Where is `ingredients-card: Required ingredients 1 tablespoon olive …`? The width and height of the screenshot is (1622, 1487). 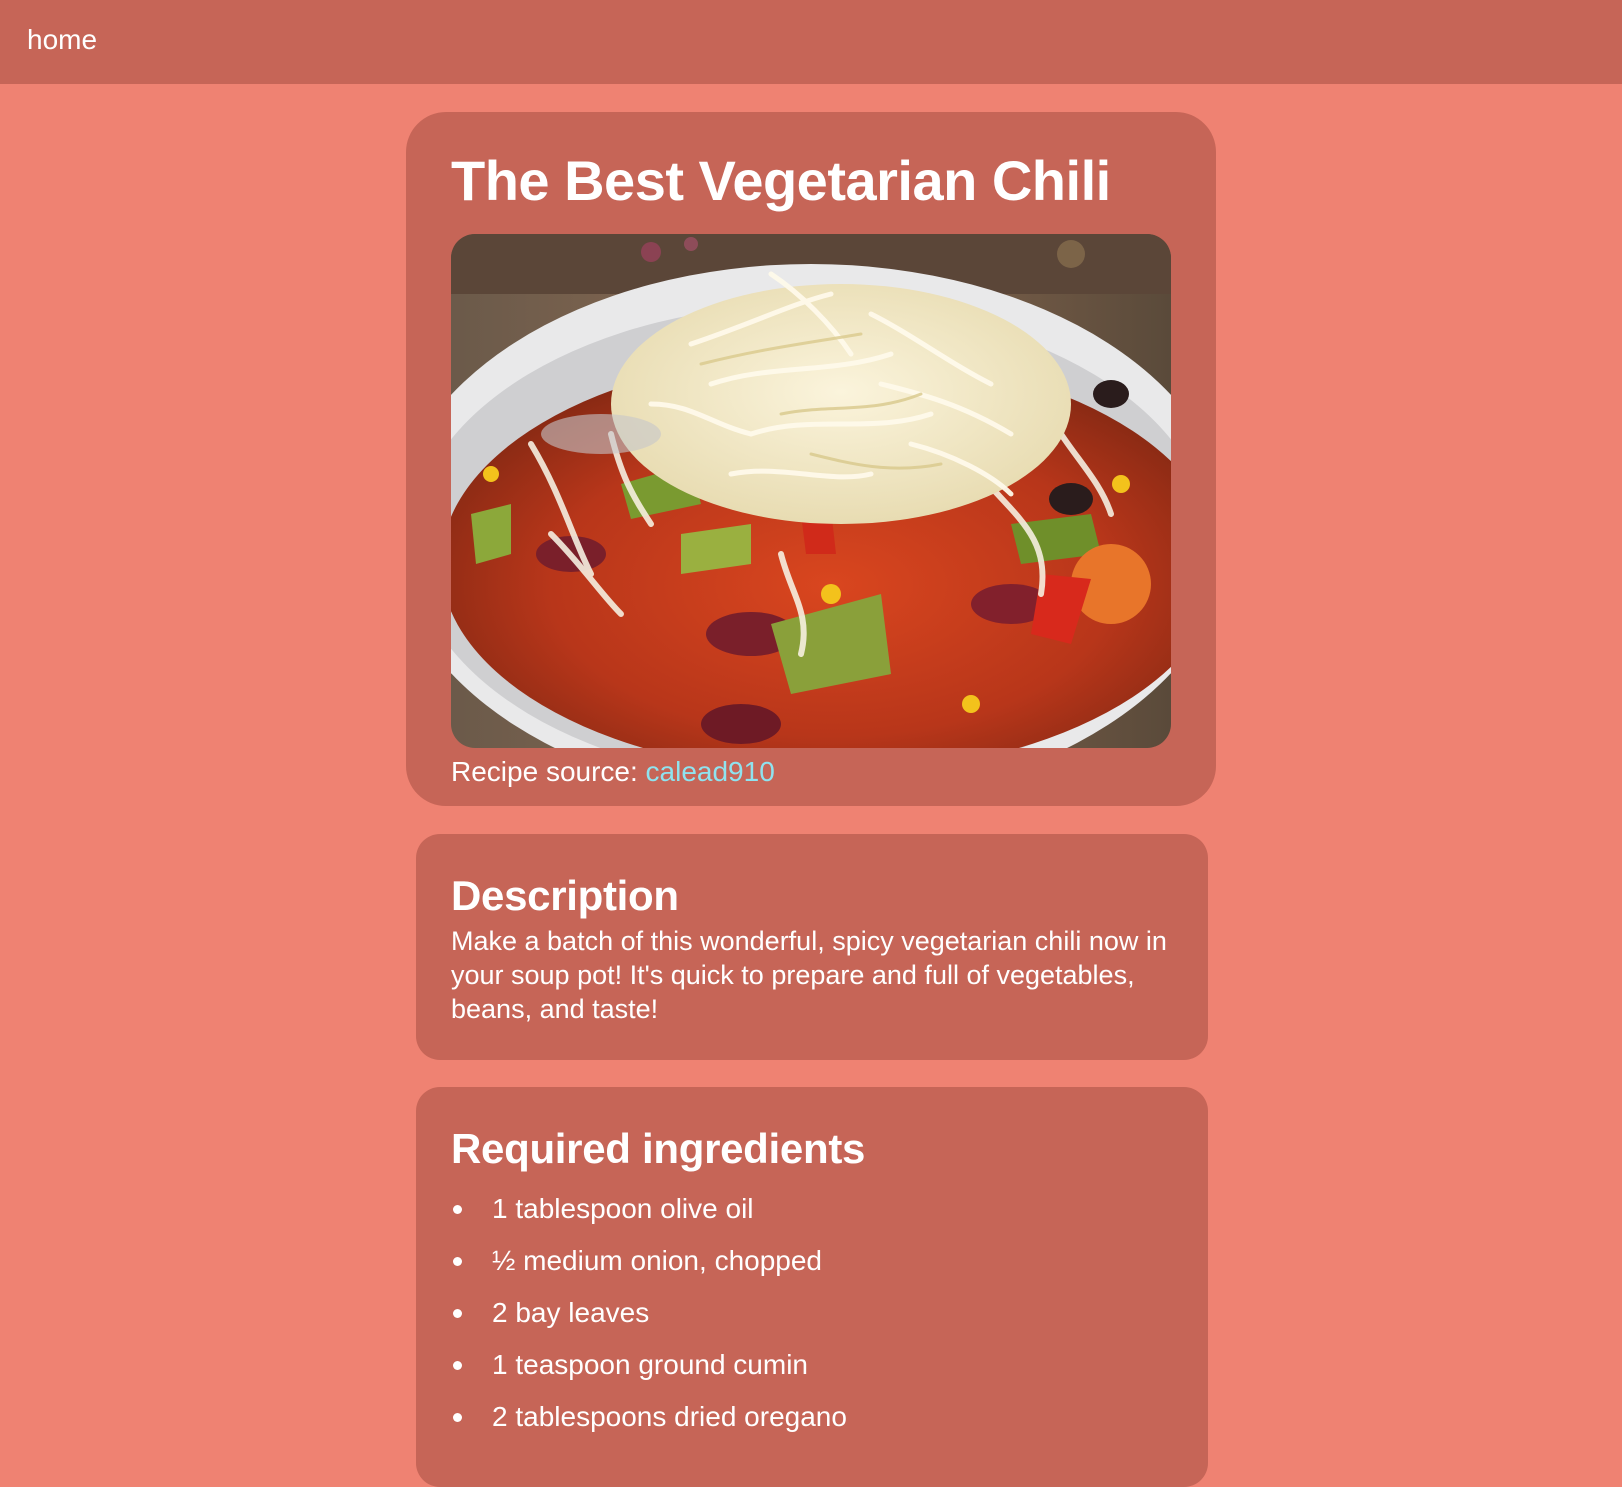
ingredients-card: Required ingredients 1 tablespoon olive … is located at coordinates (812, 1287).